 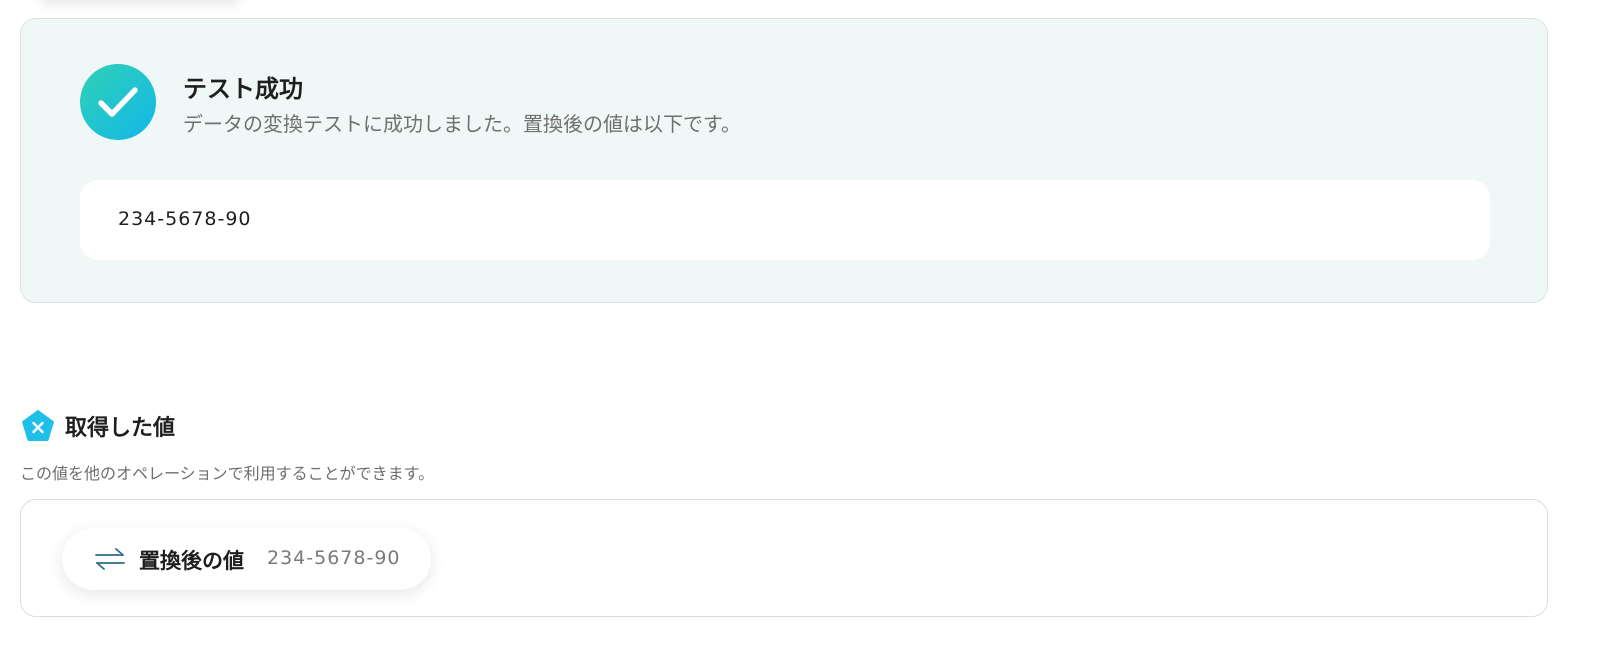 What do you see at coordinates (38, 426) in the screenshot?
I see `variable-x-icon` at bounding box center [38, 426].